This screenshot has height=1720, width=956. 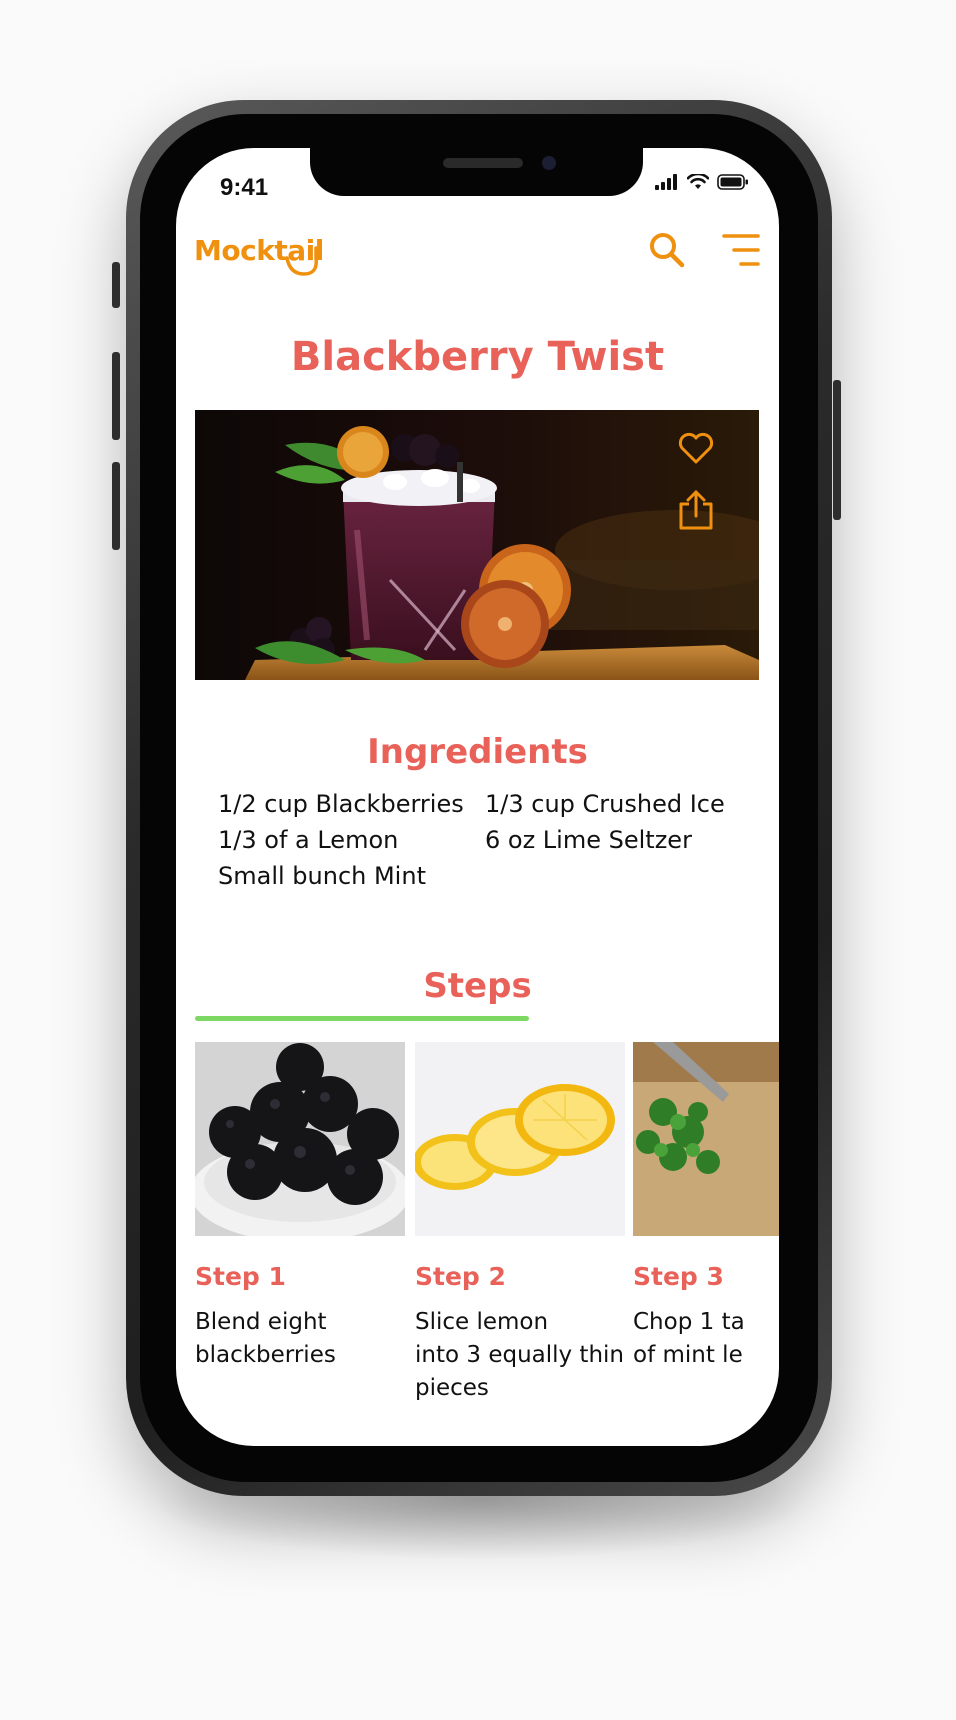 I want to click on step-description-line: blackberries, so click(x=265, y=1355).